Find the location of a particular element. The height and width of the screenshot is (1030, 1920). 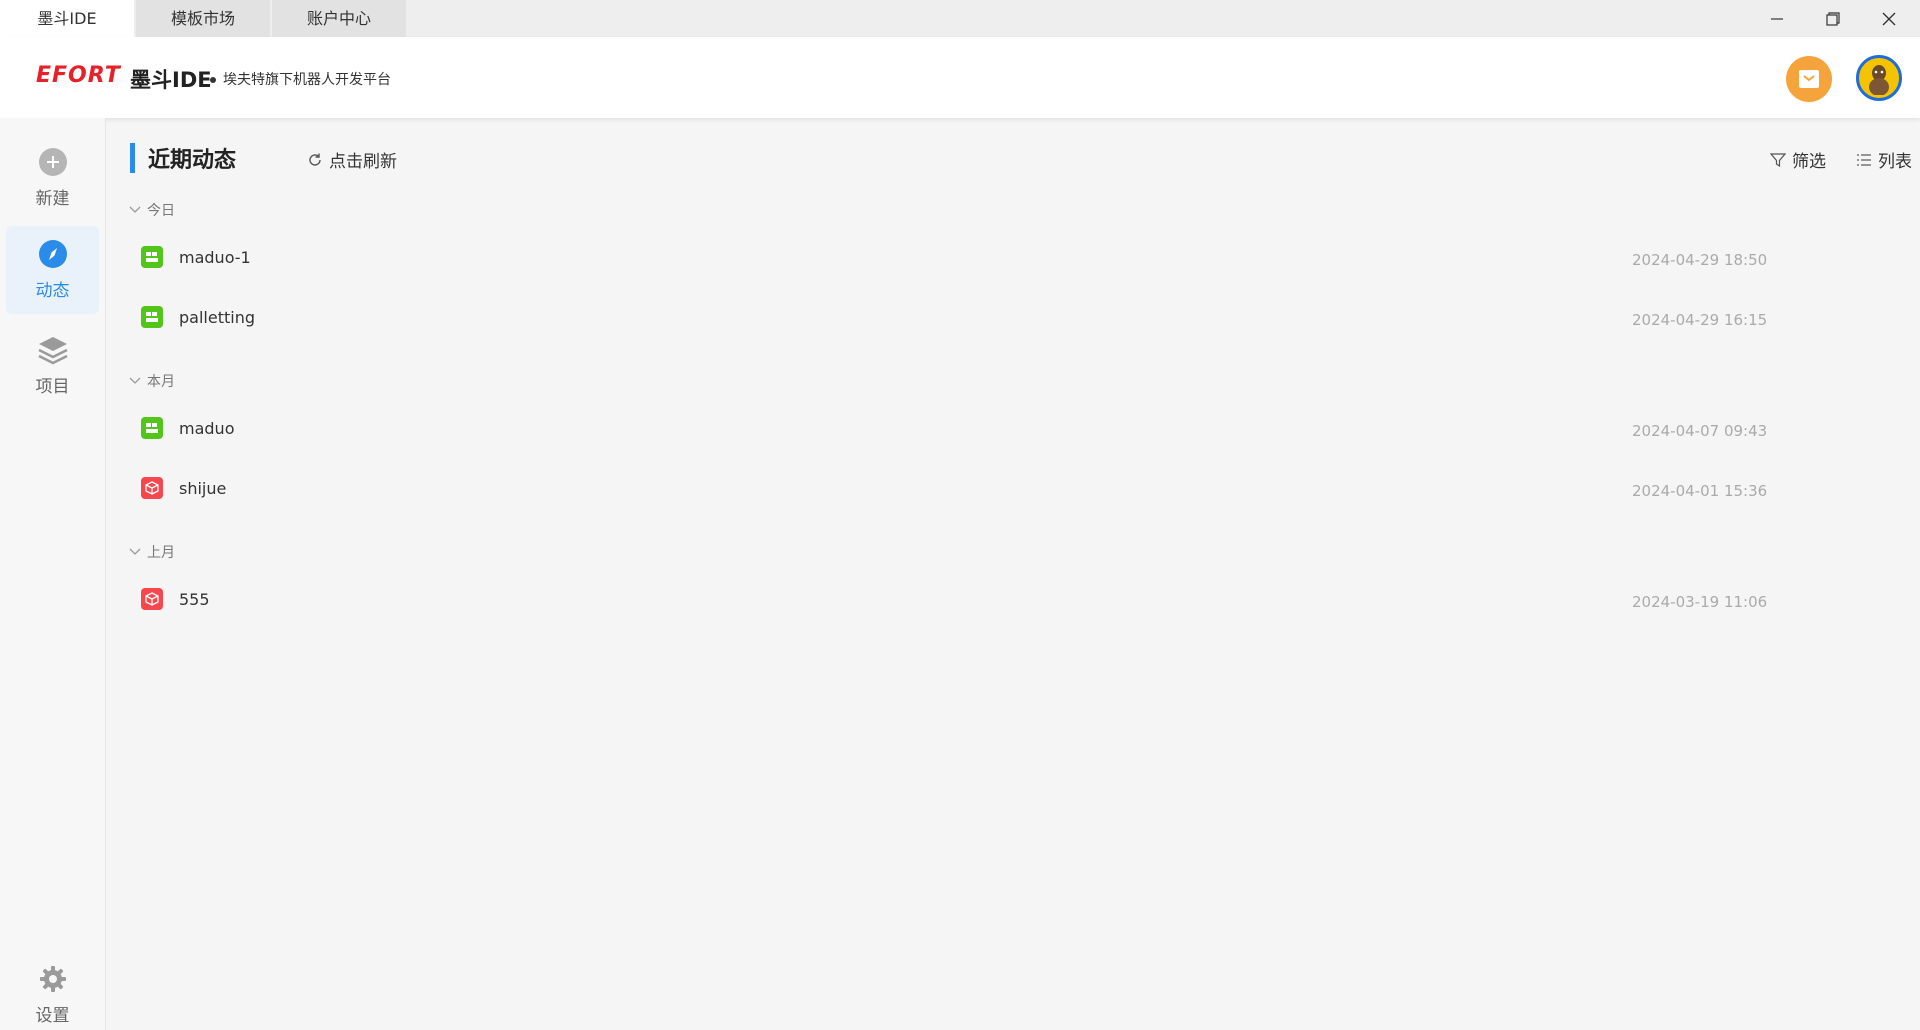

list-view-button: 列表 is located at coordinates (1884, 159).